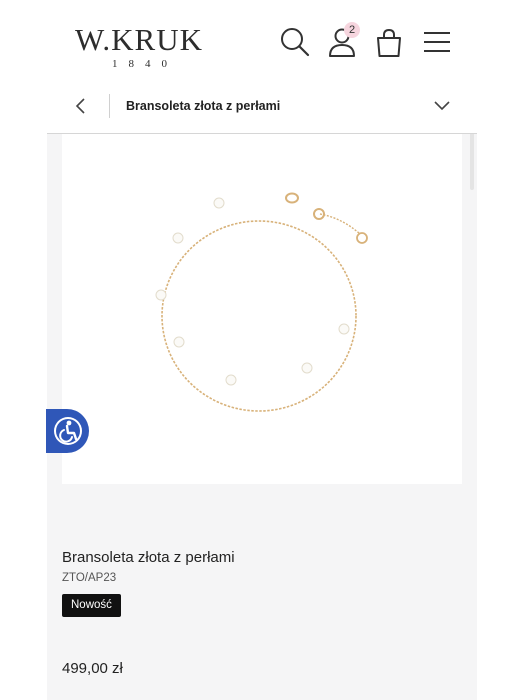 The height and width of the screenshot is (700, 524). What do you see at coordinates (138, 39) in the screenshot?
I see `logo-text: W.KRUK` at bounding box center [138, 39].